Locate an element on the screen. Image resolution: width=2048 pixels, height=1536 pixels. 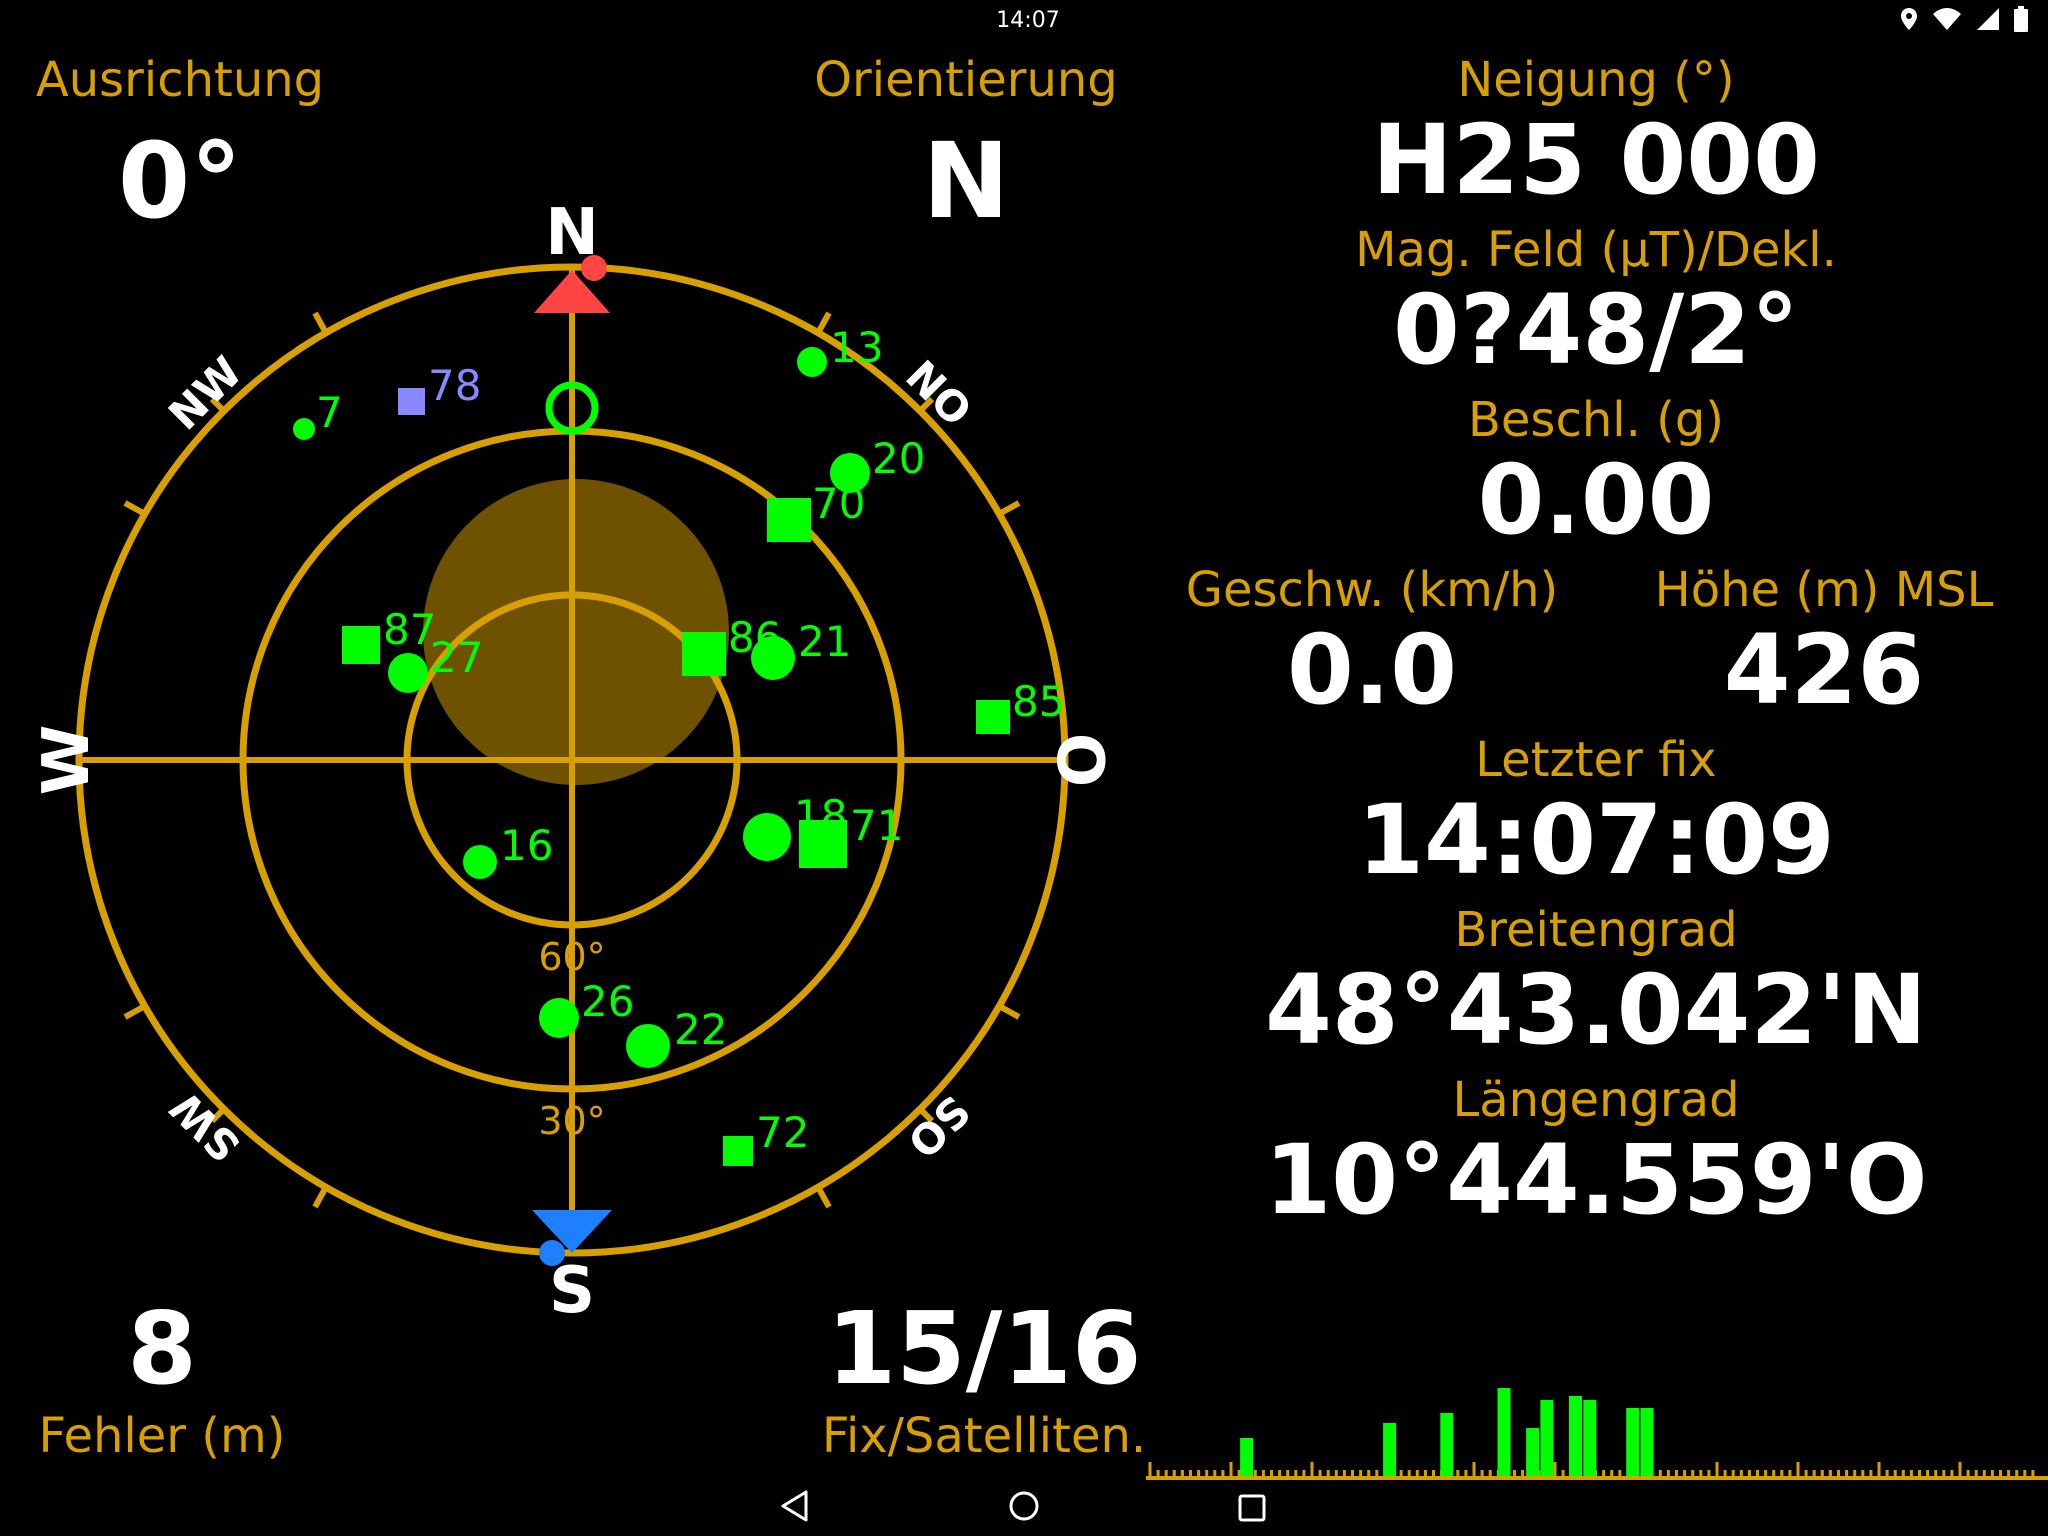
tilt-value: H25 000 is located at coordinates (1596, 160).